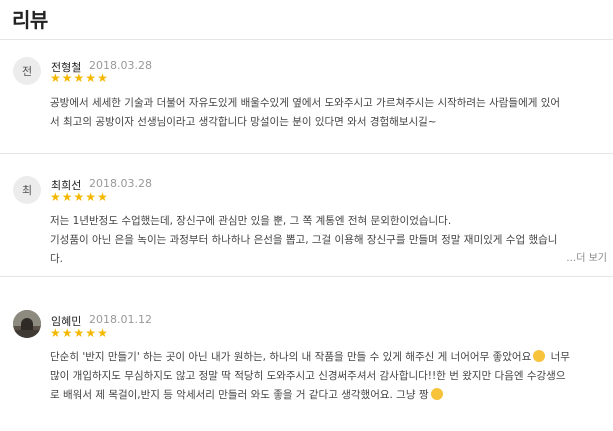  Describe the element at coordinates (586, 256) in the screenshot. I see `more-button: …더 보기` at that location.